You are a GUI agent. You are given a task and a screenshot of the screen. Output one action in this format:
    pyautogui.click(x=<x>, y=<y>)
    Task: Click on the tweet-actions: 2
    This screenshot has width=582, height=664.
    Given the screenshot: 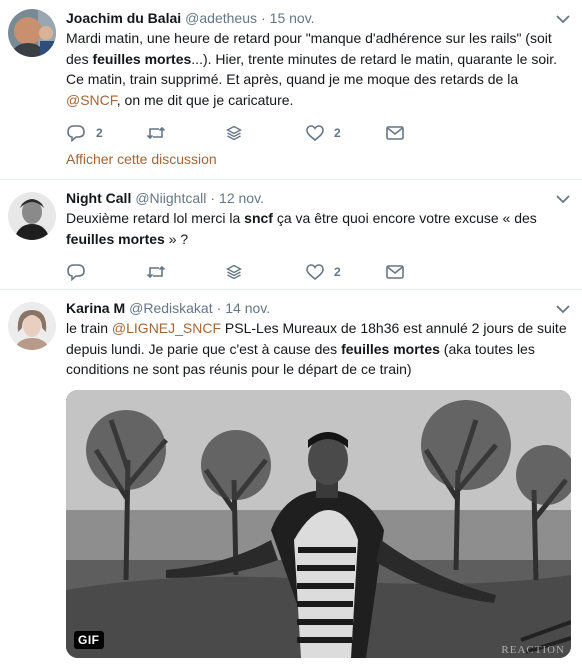 What is the action you would take?
    pyautogui.click(x=318, y=272)
    